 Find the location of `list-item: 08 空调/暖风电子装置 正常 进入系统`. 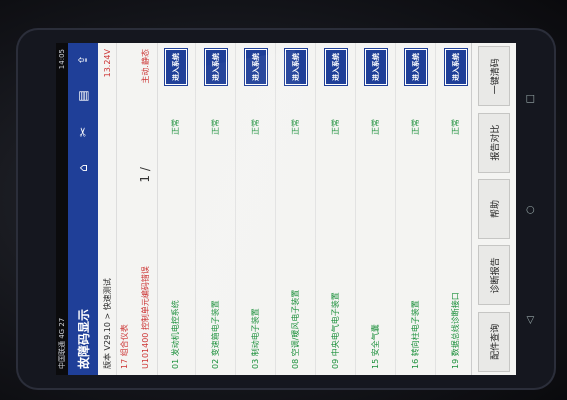

list-item: 08 空调/暖风电子装置 正常 进入系统 is located at coordinates (296, 209).